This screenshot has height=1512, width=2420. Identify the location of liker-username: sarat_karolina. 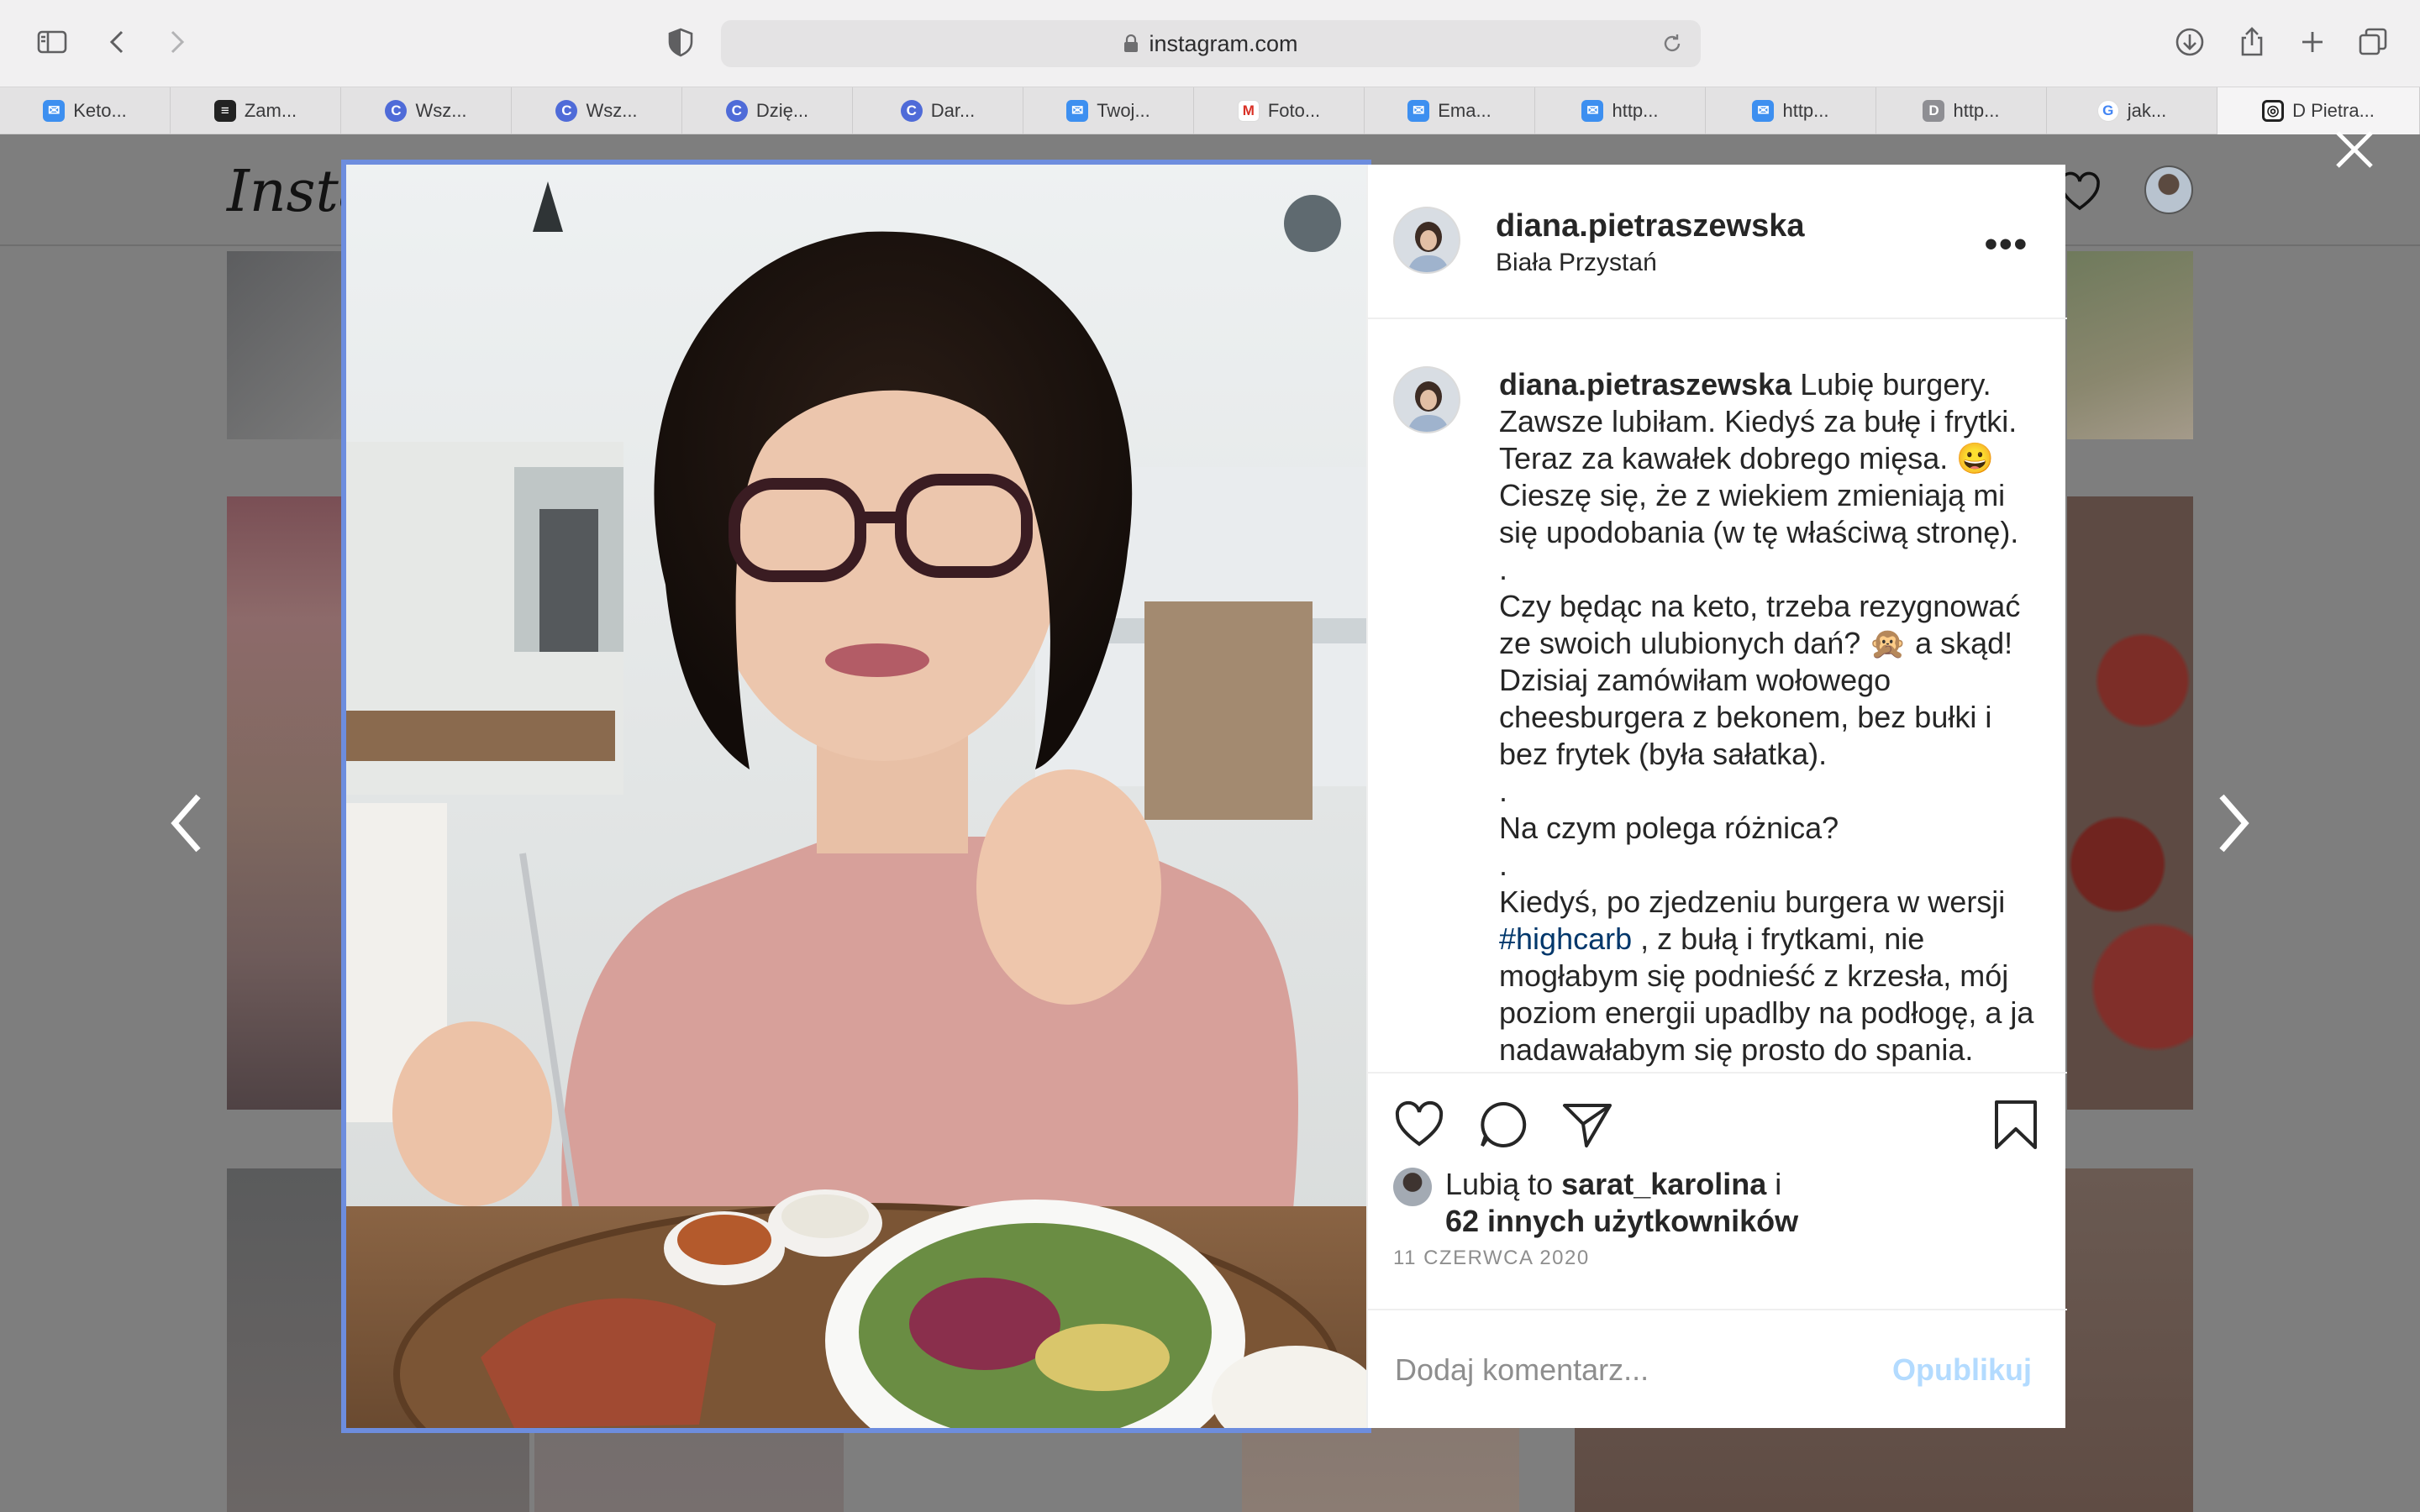
(1663, 1184).